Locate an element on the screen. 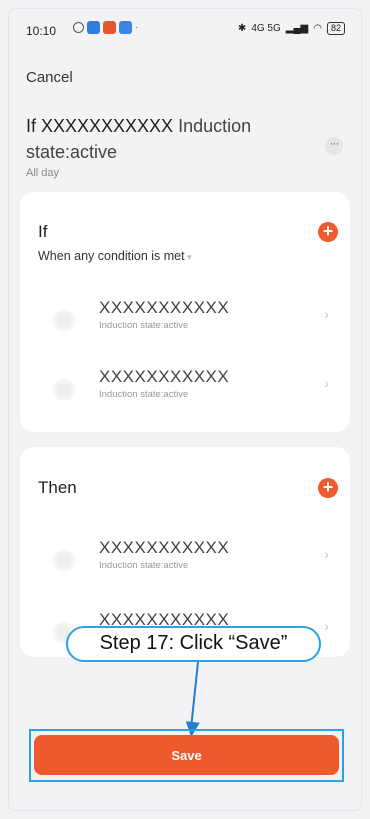 The image size is (370, 819). action-state: Induction state:active is located at coordinates (144, 565).